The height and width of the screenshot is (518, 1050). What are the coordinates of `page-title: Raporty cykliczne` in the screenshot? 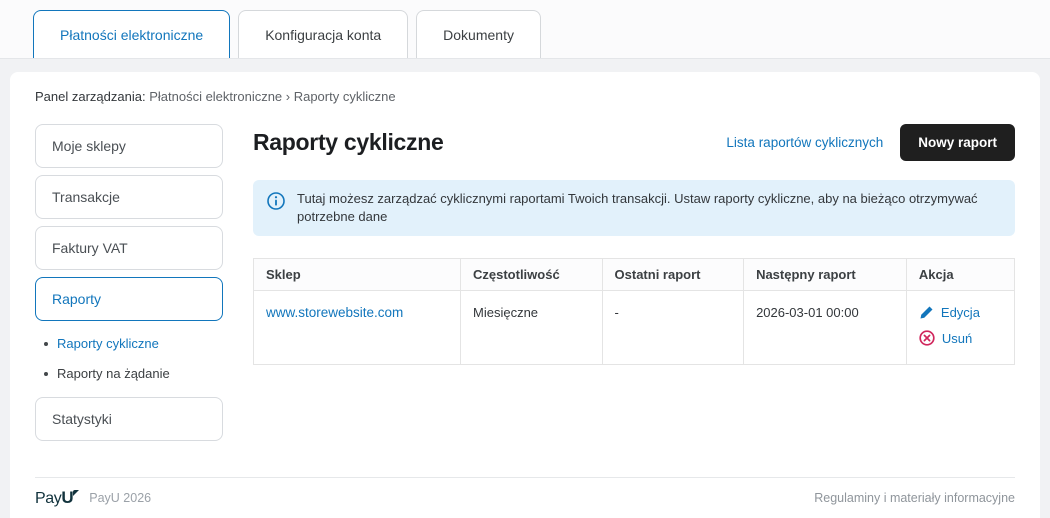 It's located at (348, 142).